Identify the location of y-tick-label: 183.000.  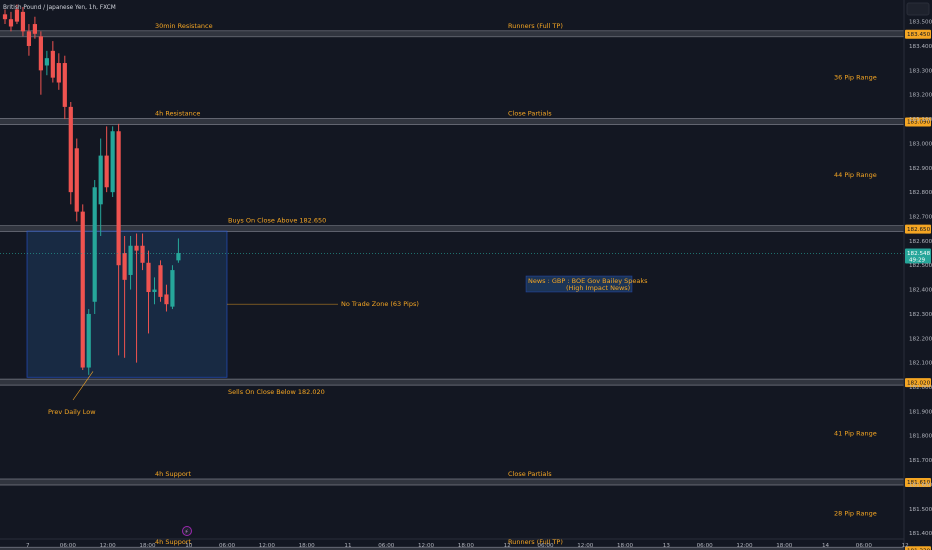
(920, 144).